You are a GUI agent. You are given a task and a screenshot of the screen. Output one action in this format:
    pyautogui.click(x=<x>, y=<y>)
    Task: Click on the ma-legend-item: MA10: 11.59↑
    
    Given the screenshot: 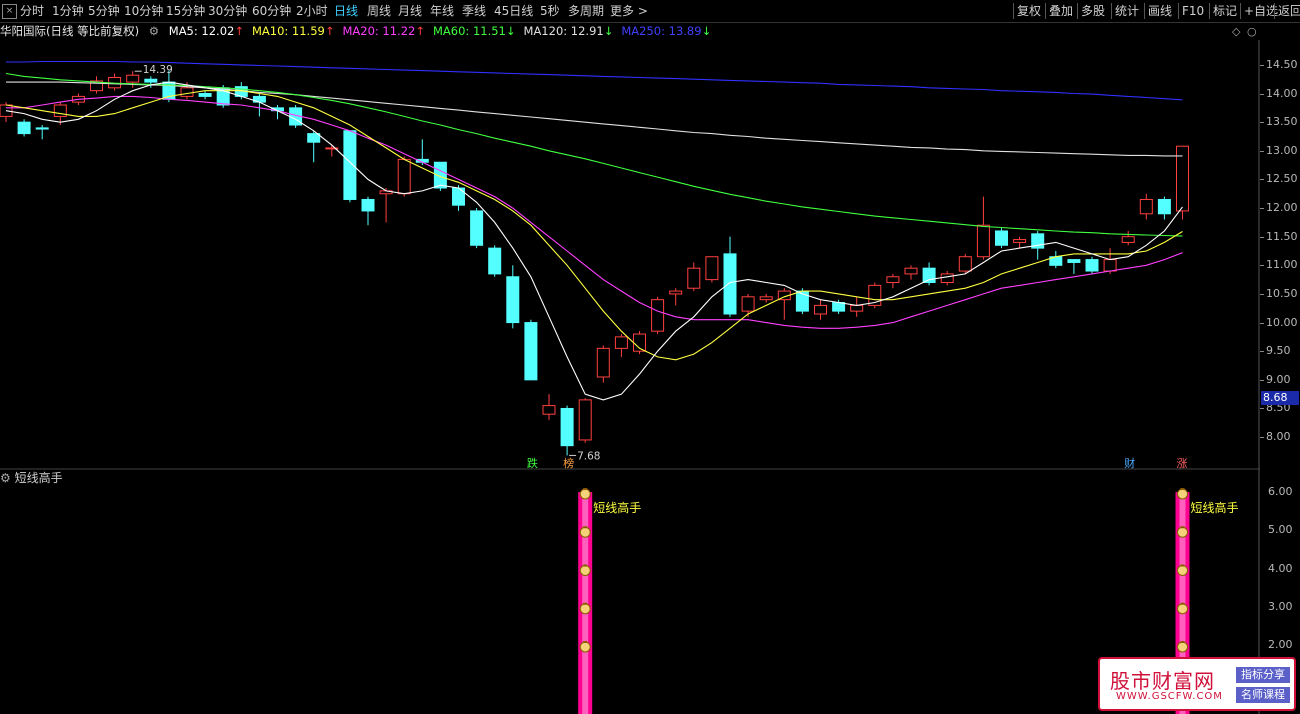 What is the action you would take?
    pyautogui.click(x=293, y=31)
    